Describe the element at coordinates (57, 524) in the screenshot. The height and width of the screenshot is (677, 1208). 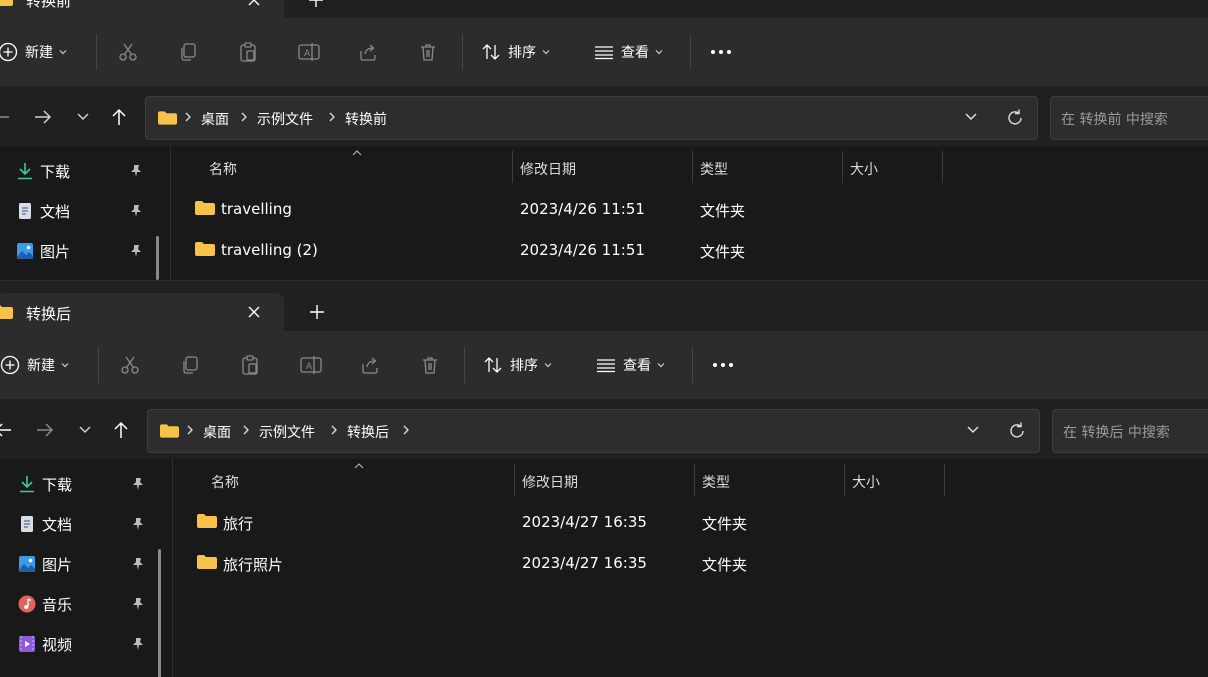
I see `sidebar-label: 文档` at that location.